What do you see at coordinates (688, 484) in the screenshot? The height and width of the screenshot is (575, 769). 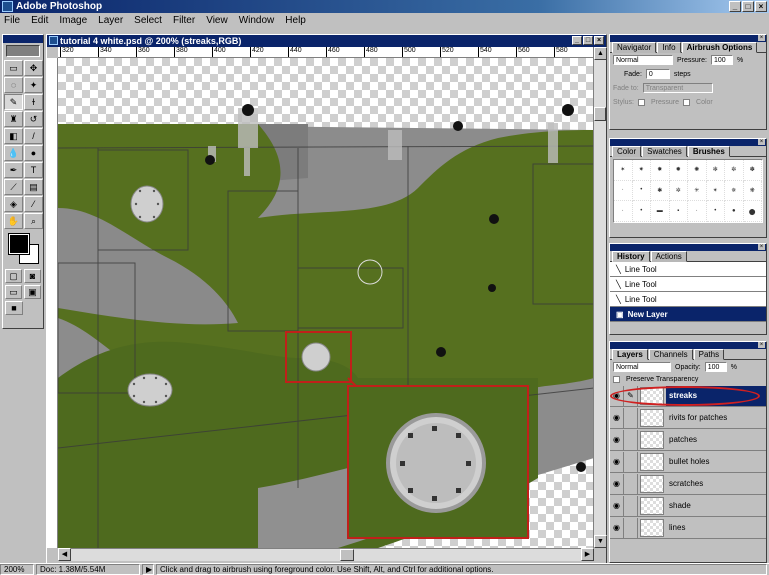 I see `layer-row: ◉ scratches` at bounding box center [688, 484].